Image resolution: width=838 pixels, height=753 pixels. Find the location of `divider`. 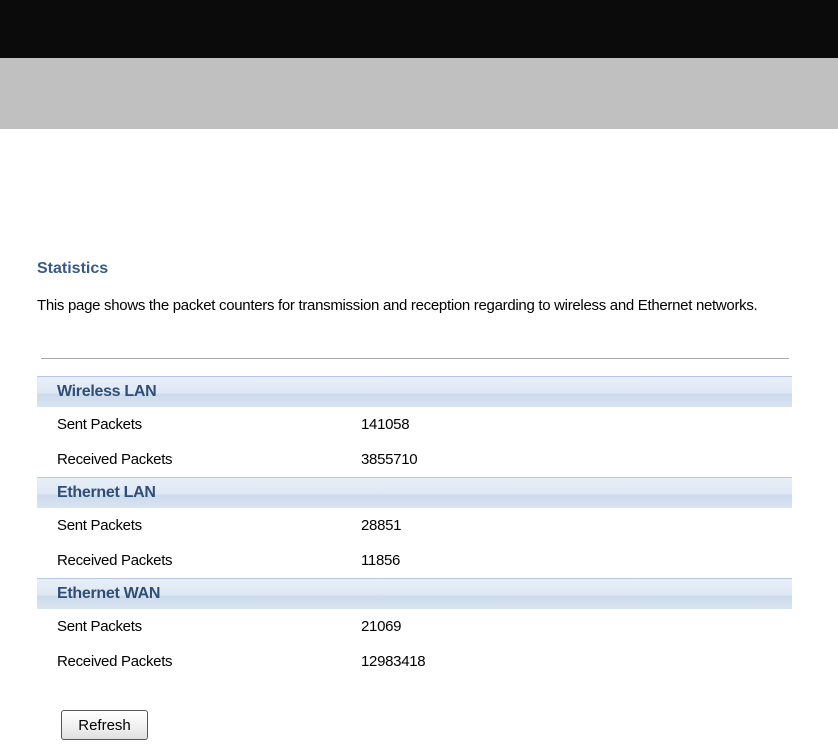

divider is located at coordinates (415, 358).